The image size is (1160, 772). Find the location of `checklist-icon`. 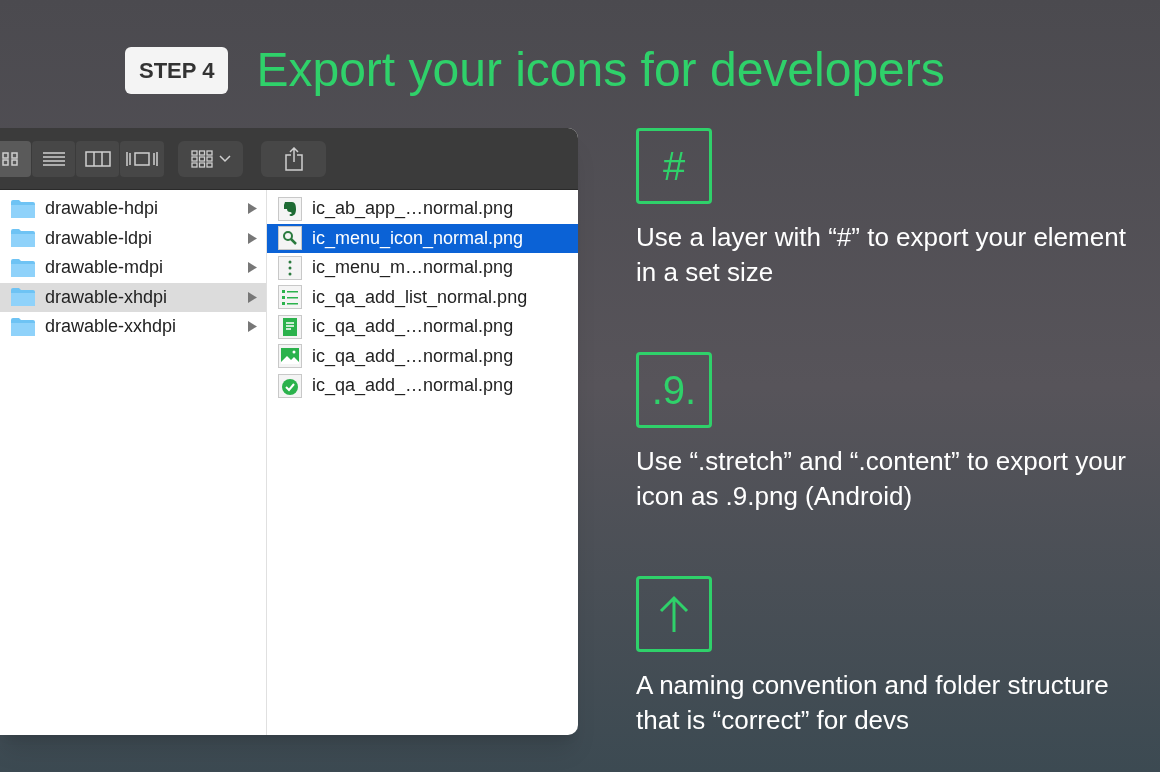

checklist-icon is located at coordinates (290, 297).